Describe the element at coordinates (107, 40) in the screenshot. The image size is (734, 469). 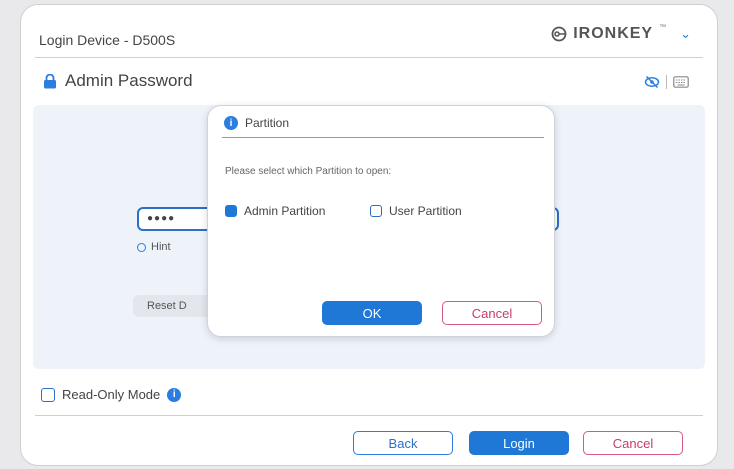
I see `window-title: Login Device - D500S` at that location.